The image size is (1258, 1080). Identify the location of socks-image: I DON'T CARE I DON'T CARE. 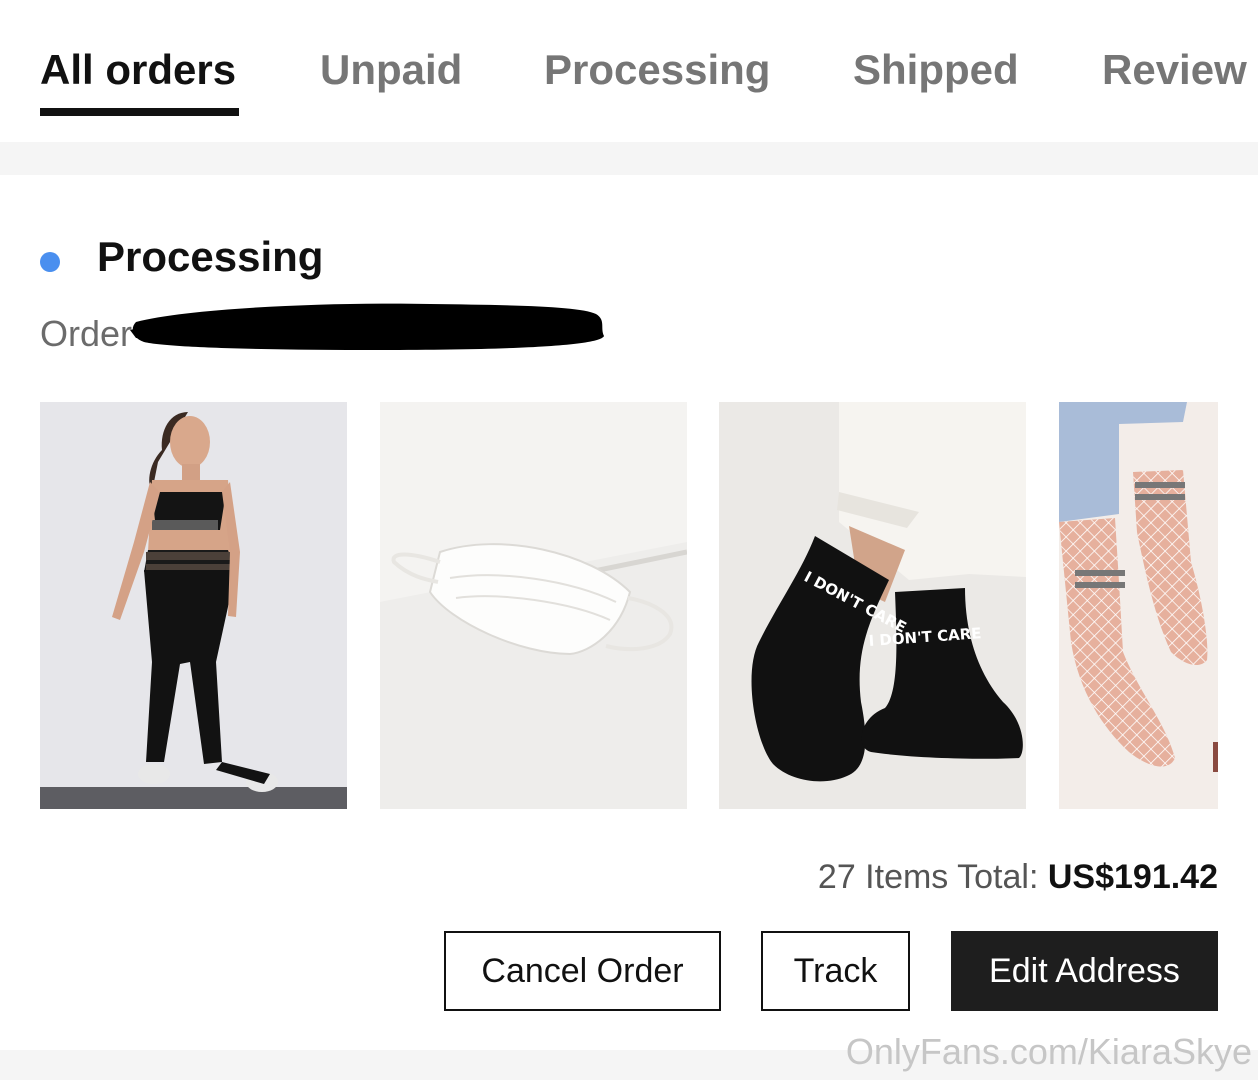
(872, 605).